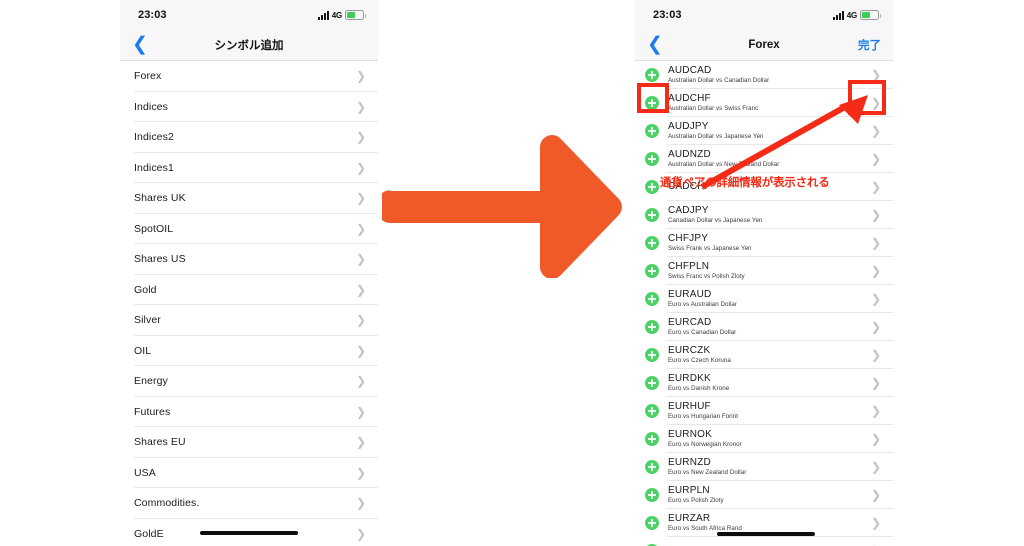 This screenshot has width=1024, height=546. Describe the element at coordinates (764, 215) in the screenshot. I see `table-row: CADJPY Canadian Dollar vs Japanese Yen ❯` at that location.